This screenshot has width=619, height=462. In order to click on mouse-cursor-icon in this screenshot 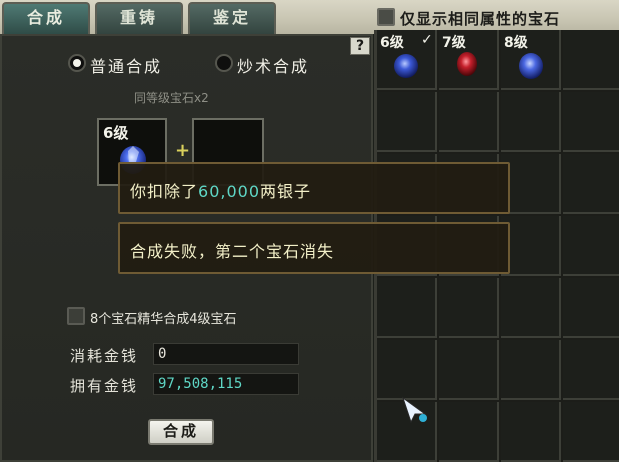, I will do `click(414, 410)`.